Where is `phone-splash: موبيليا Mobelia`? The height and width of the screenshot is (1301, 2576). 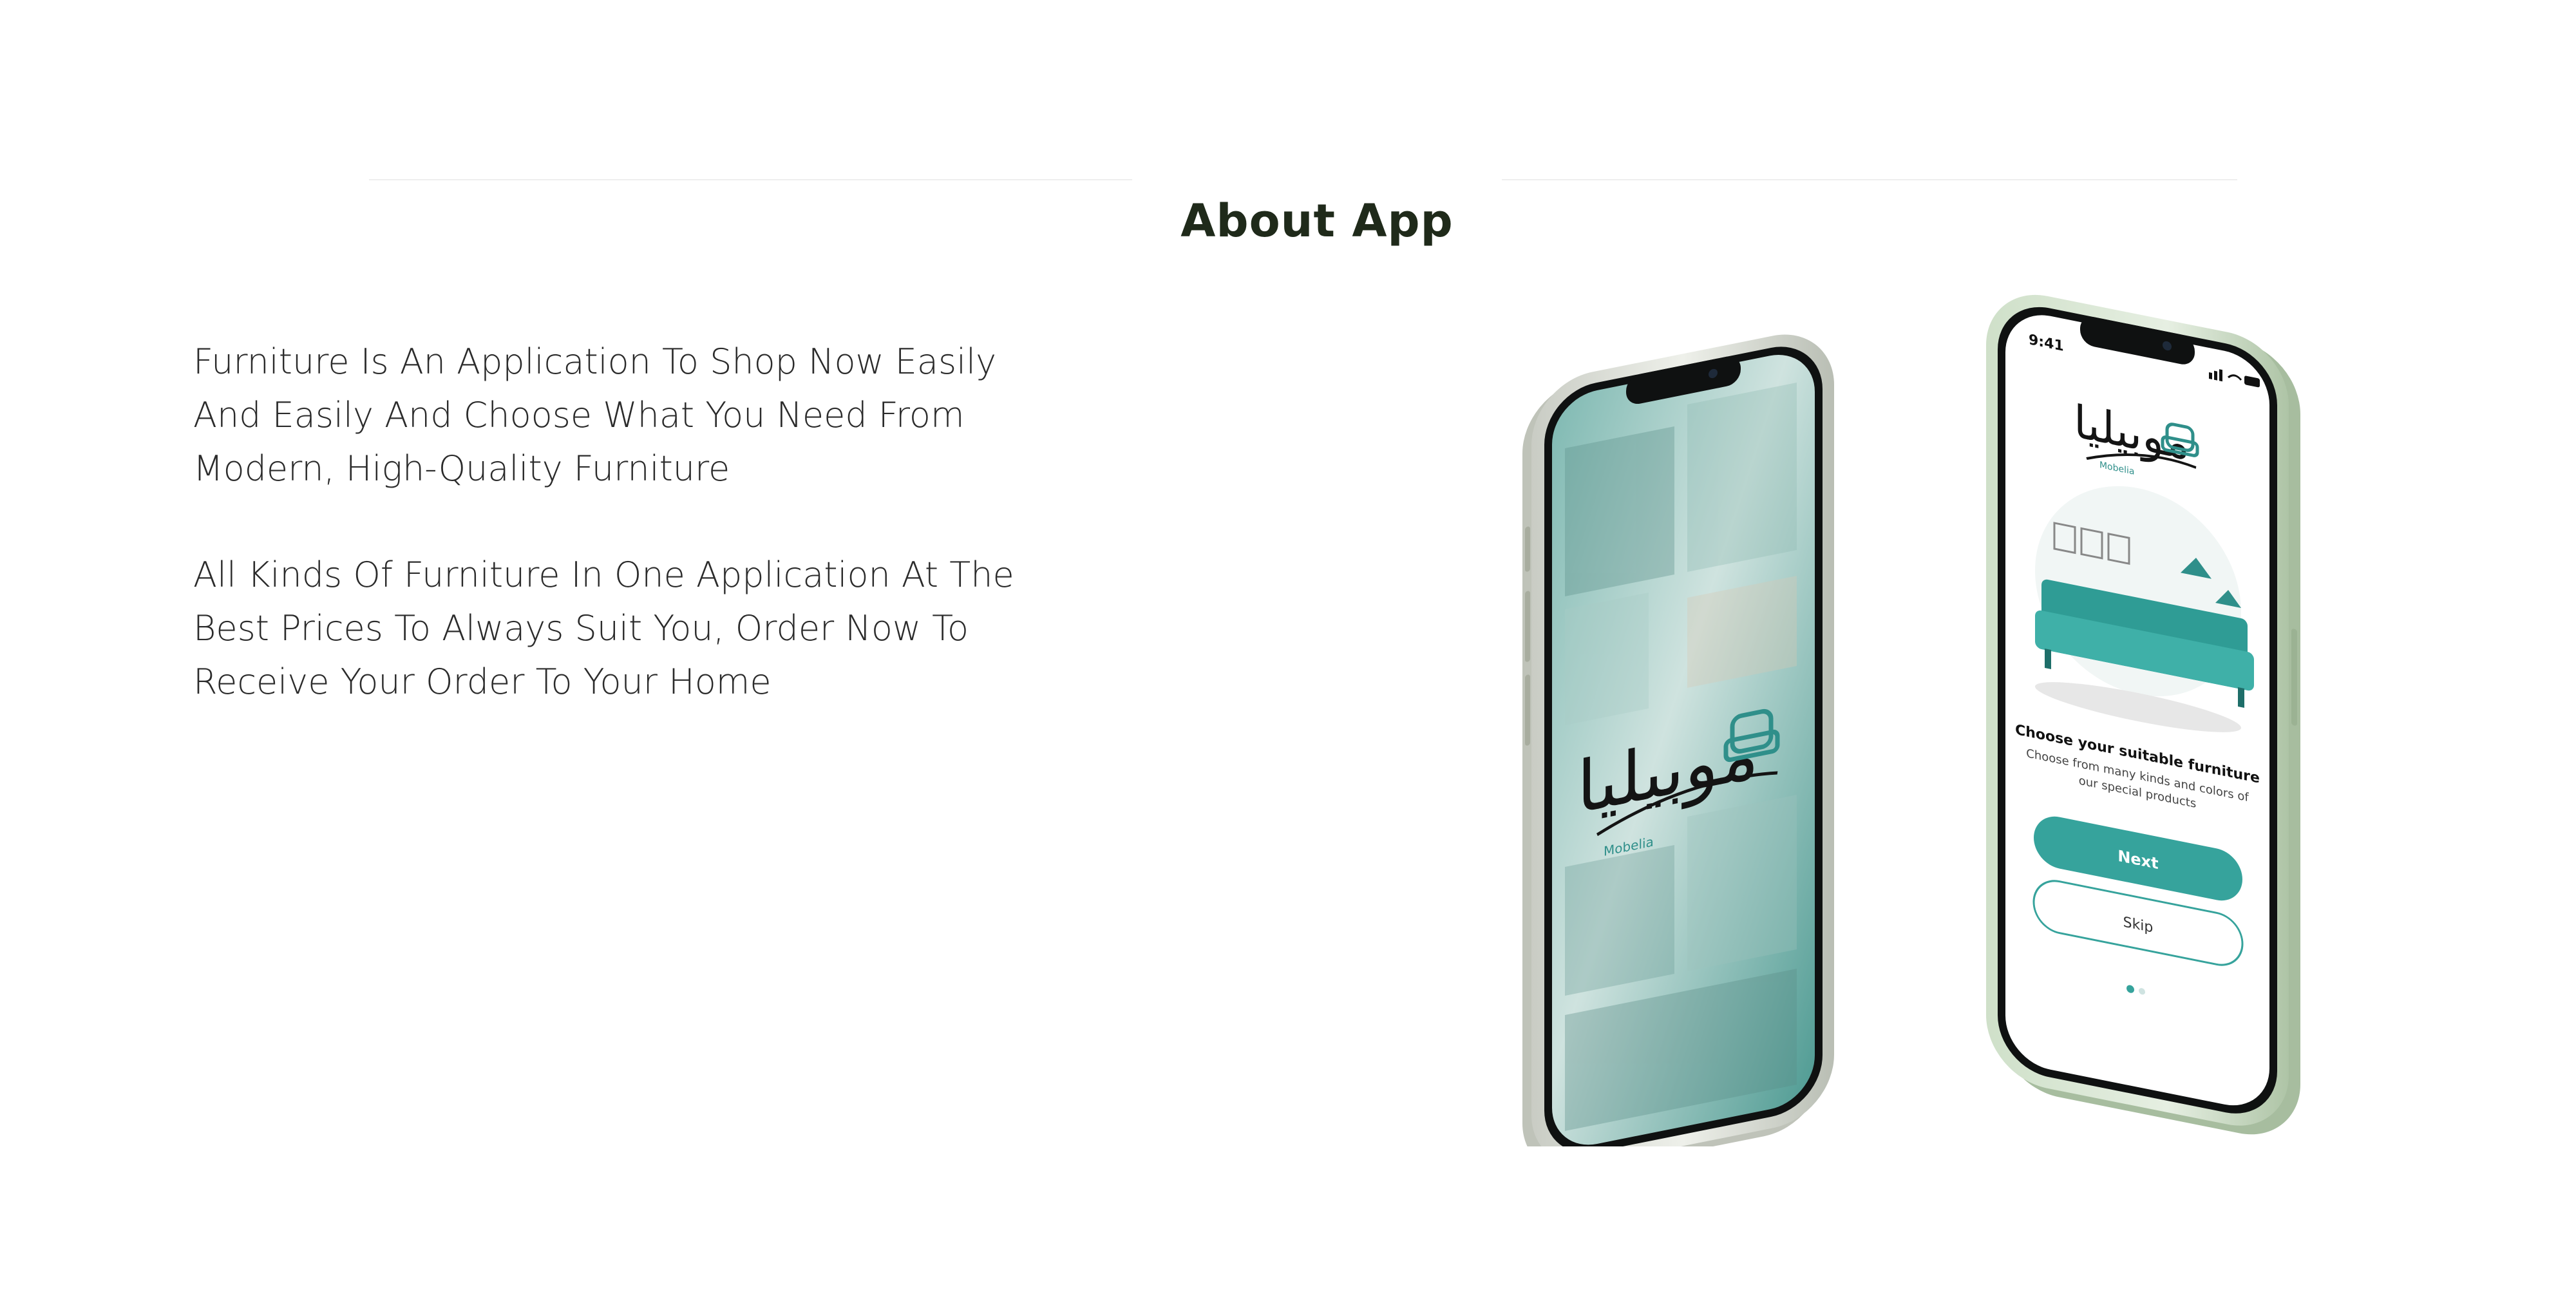 phone-splash: موبيليا Mobelia is located at coordinates (1678, 740).